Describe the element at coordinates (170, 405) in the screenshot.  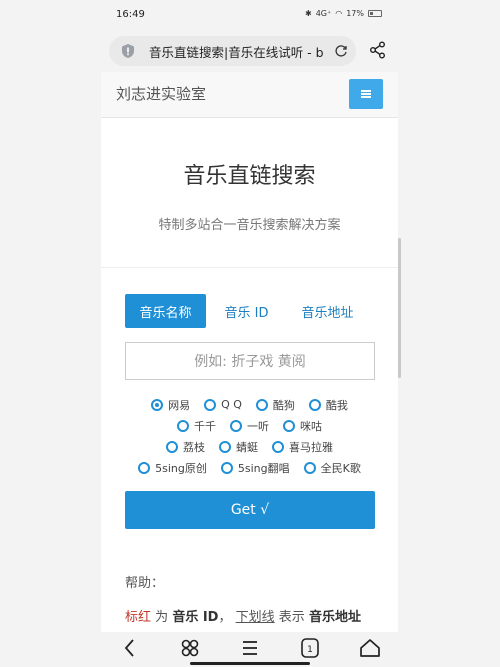
I see `source-netease: 网易` at that location.